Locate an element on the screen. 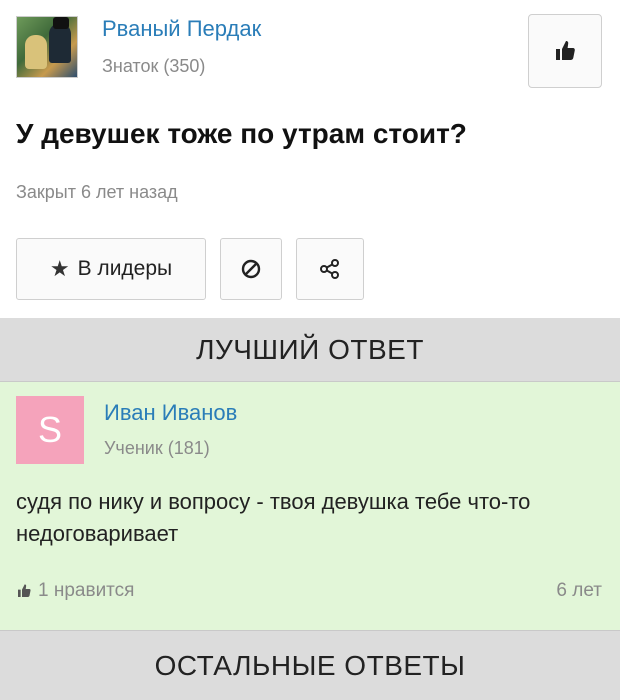  question-status: Закрыт 6 лет назад is located at coordinates (97, 192).